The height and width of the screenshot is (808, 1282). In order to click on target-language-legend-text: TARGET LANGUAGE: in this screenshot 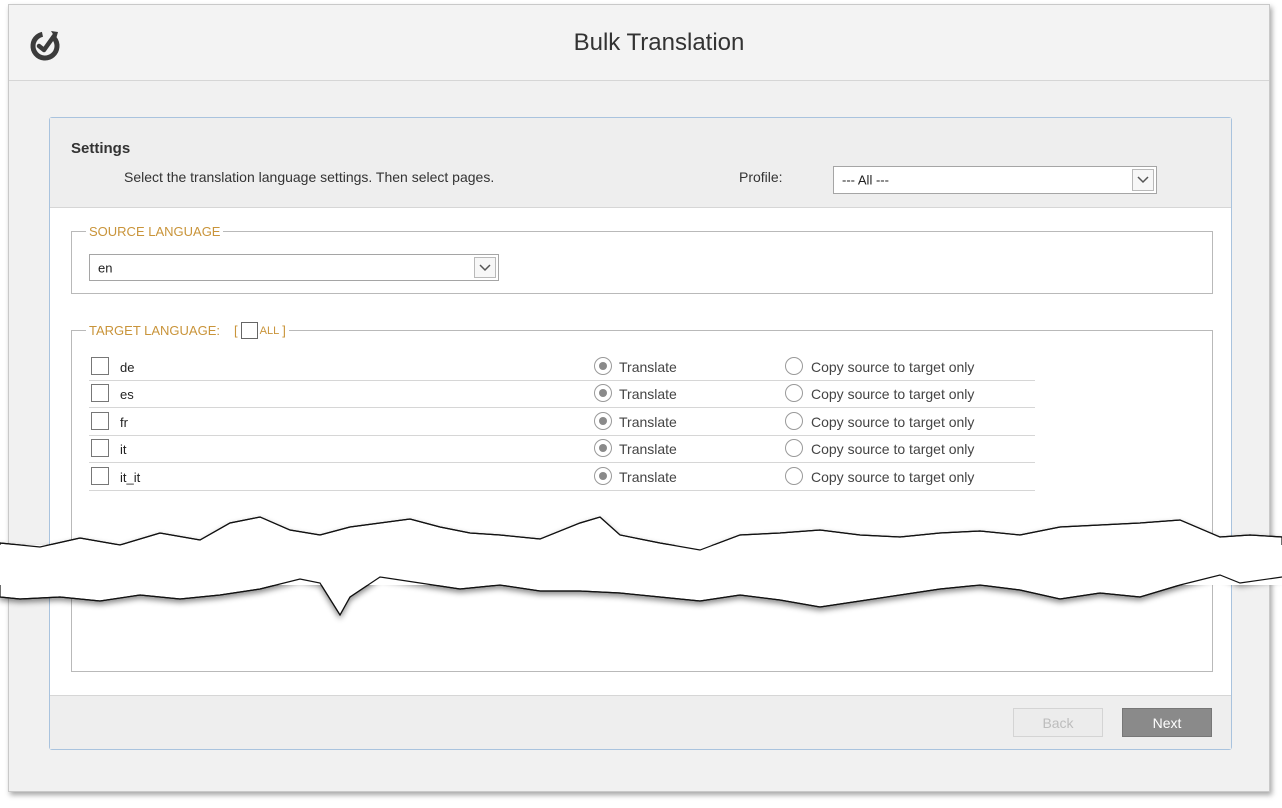, I will do `click(154, 330)`.